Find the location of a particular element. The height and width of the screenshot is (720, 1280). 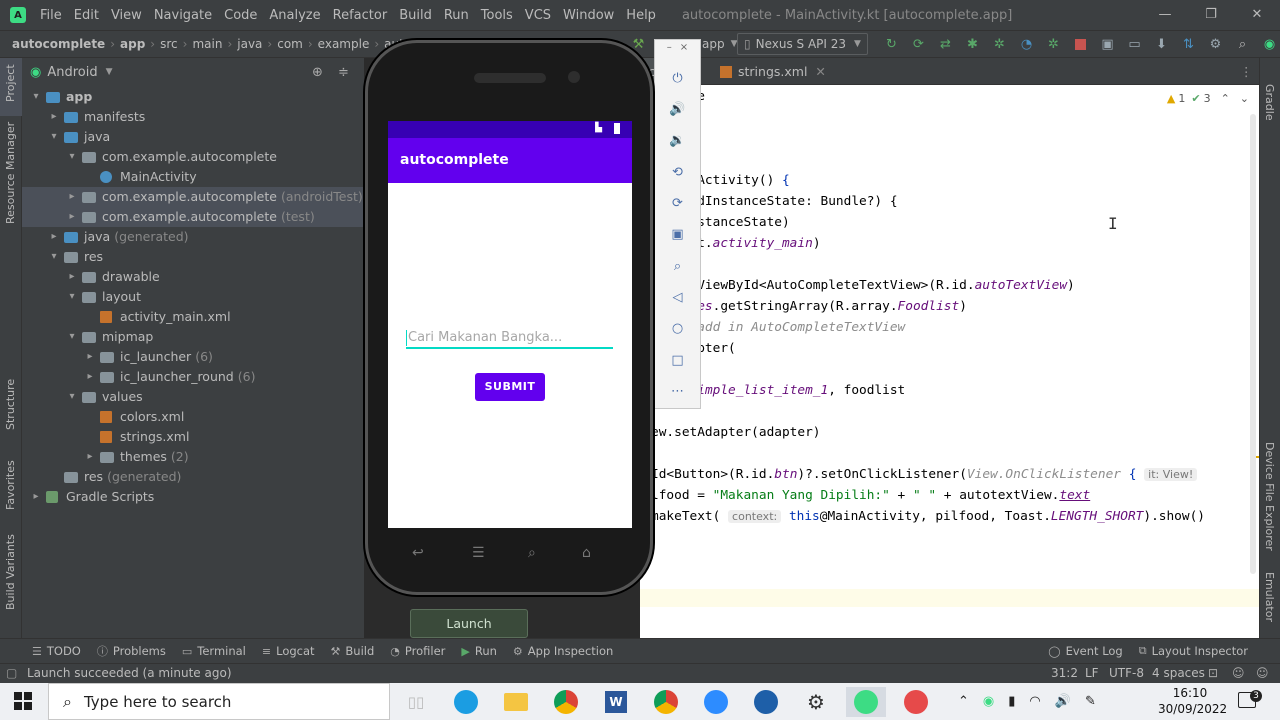

apply-changes-icon: ⟳ is located at coordinates (919, 44).